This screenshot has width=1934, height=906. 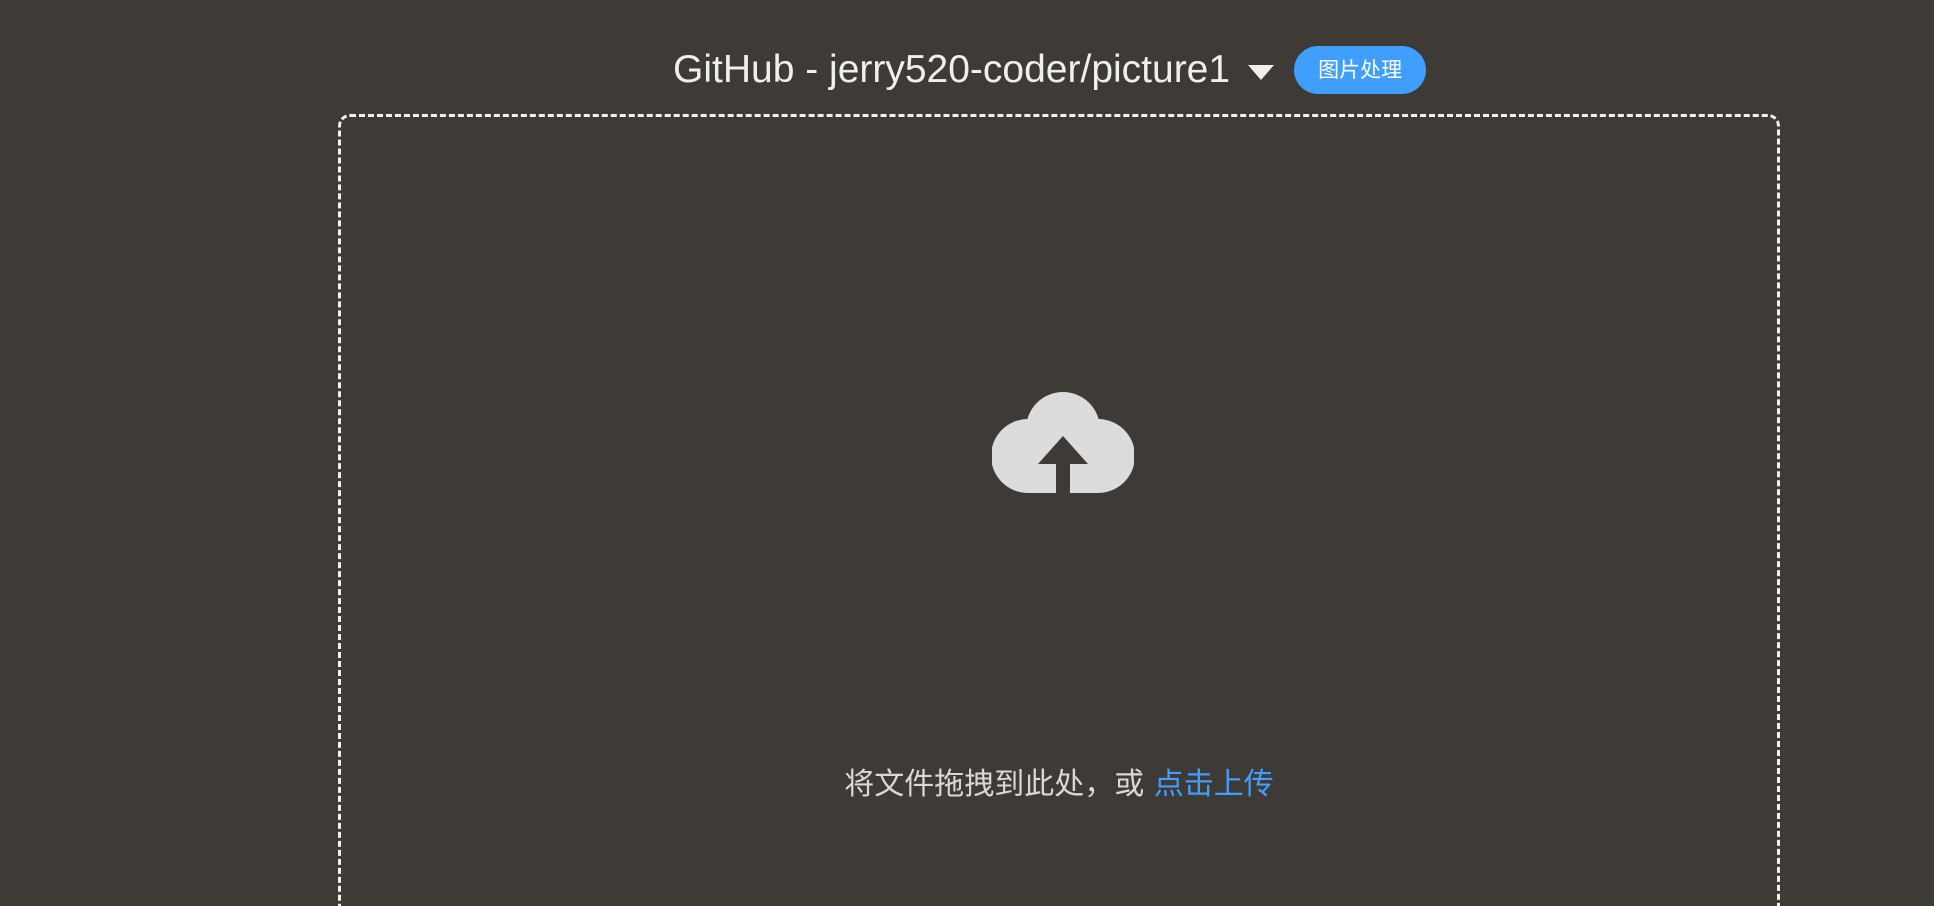 I want to click on cloud-upload-icon, so click(x=1063, y=445).